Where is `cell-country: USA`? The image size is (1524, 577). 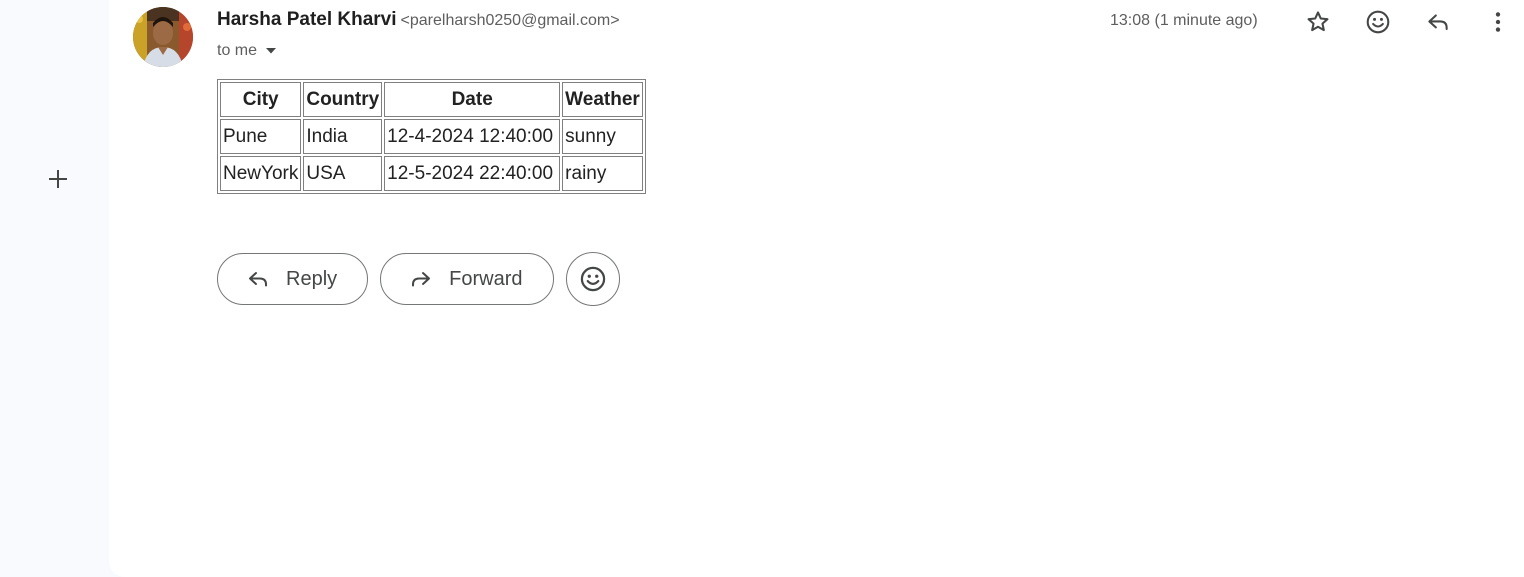 cell-country: USA is located at coordinates (343, 173).